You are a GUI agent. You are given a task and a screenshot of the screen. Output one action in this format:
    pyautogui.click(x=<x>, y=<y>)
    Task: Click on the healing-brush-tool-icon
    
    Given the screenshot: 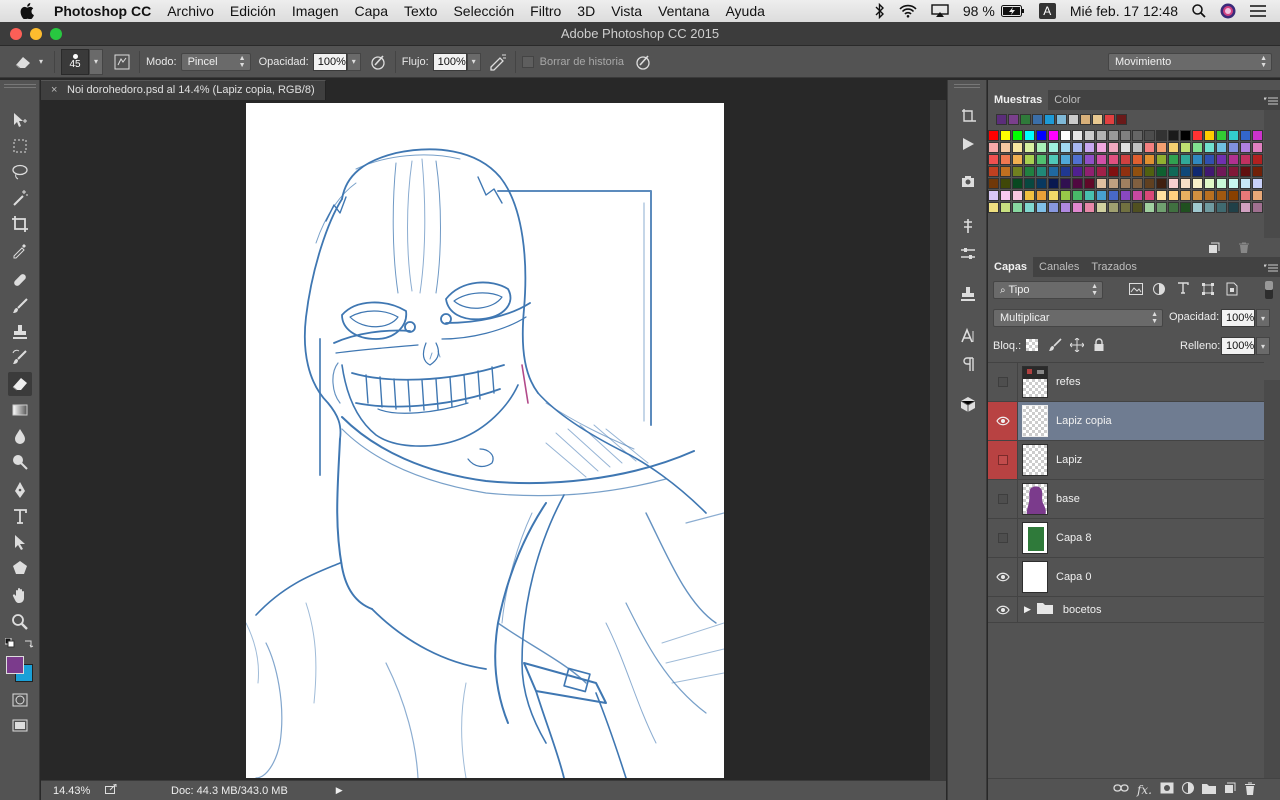 What is the action you would take?
    pyautogui.click(x=20, y=280)
    